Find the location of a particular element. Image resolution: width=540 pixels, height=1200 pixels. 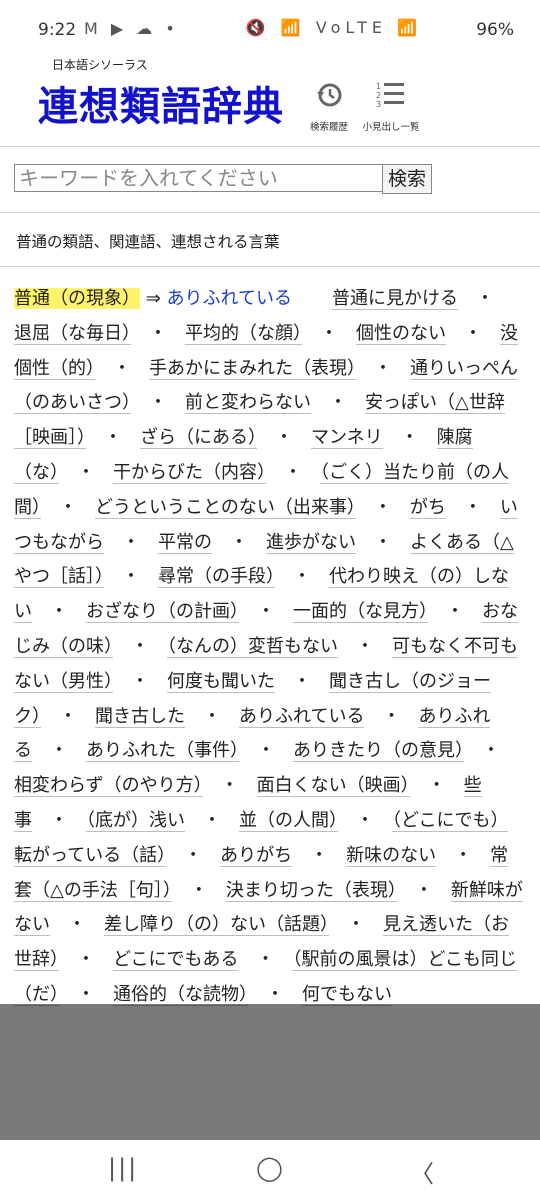

synonym-term: 手あかにまみれた（表現） is located at coordinates (252, 368).